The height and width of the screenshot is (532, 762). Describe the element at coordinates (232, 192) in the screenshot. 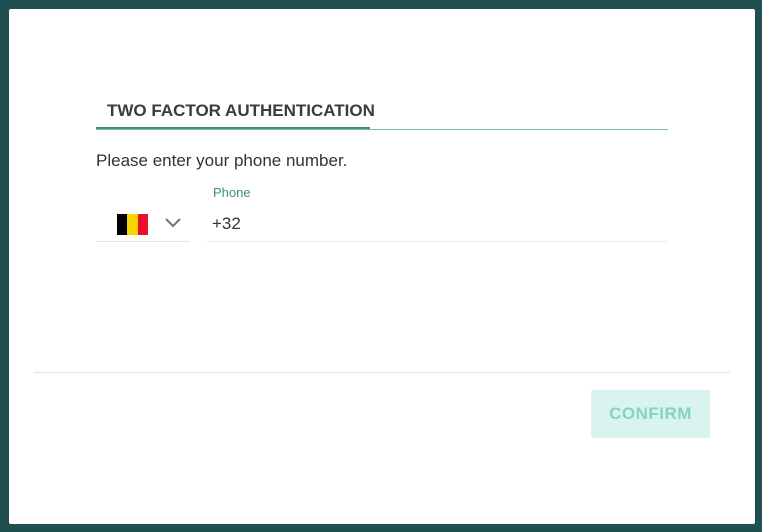

I see `phone-label: Phone` at that location.